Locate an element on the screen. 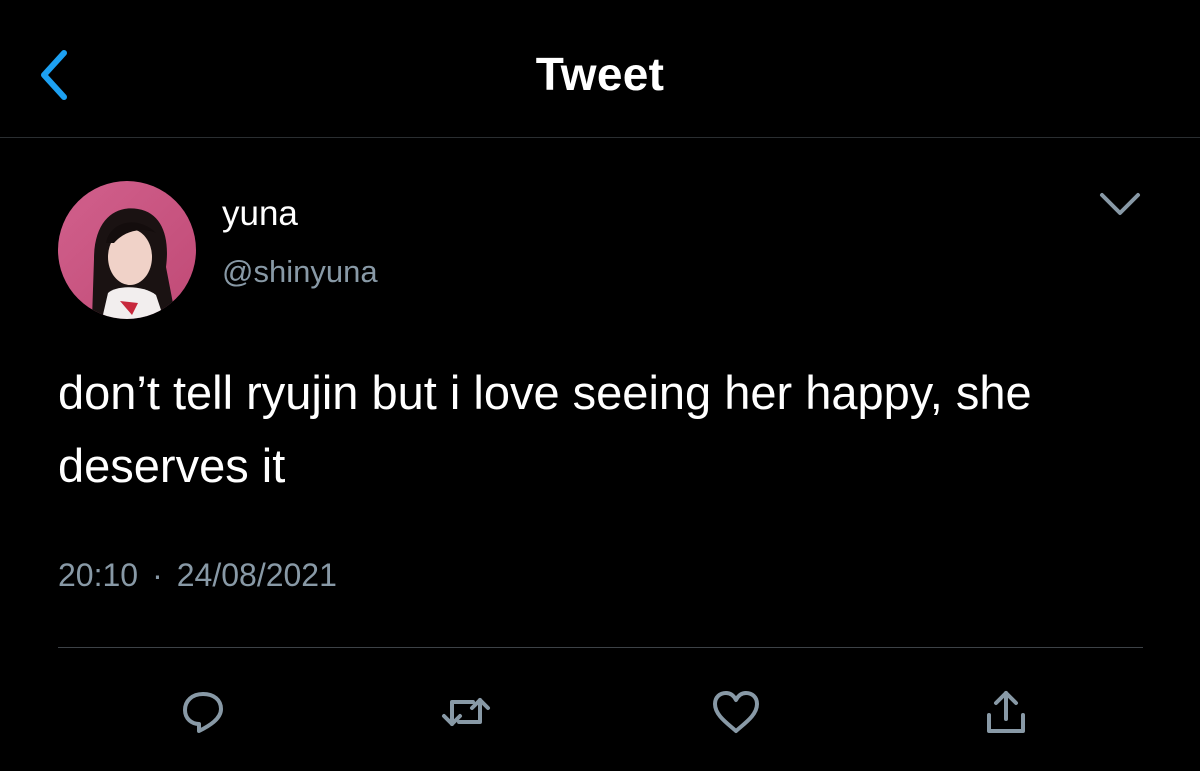 The height and width of the screenshot is (771, 1200). retweet-icon is located at coordinates (466, 712).